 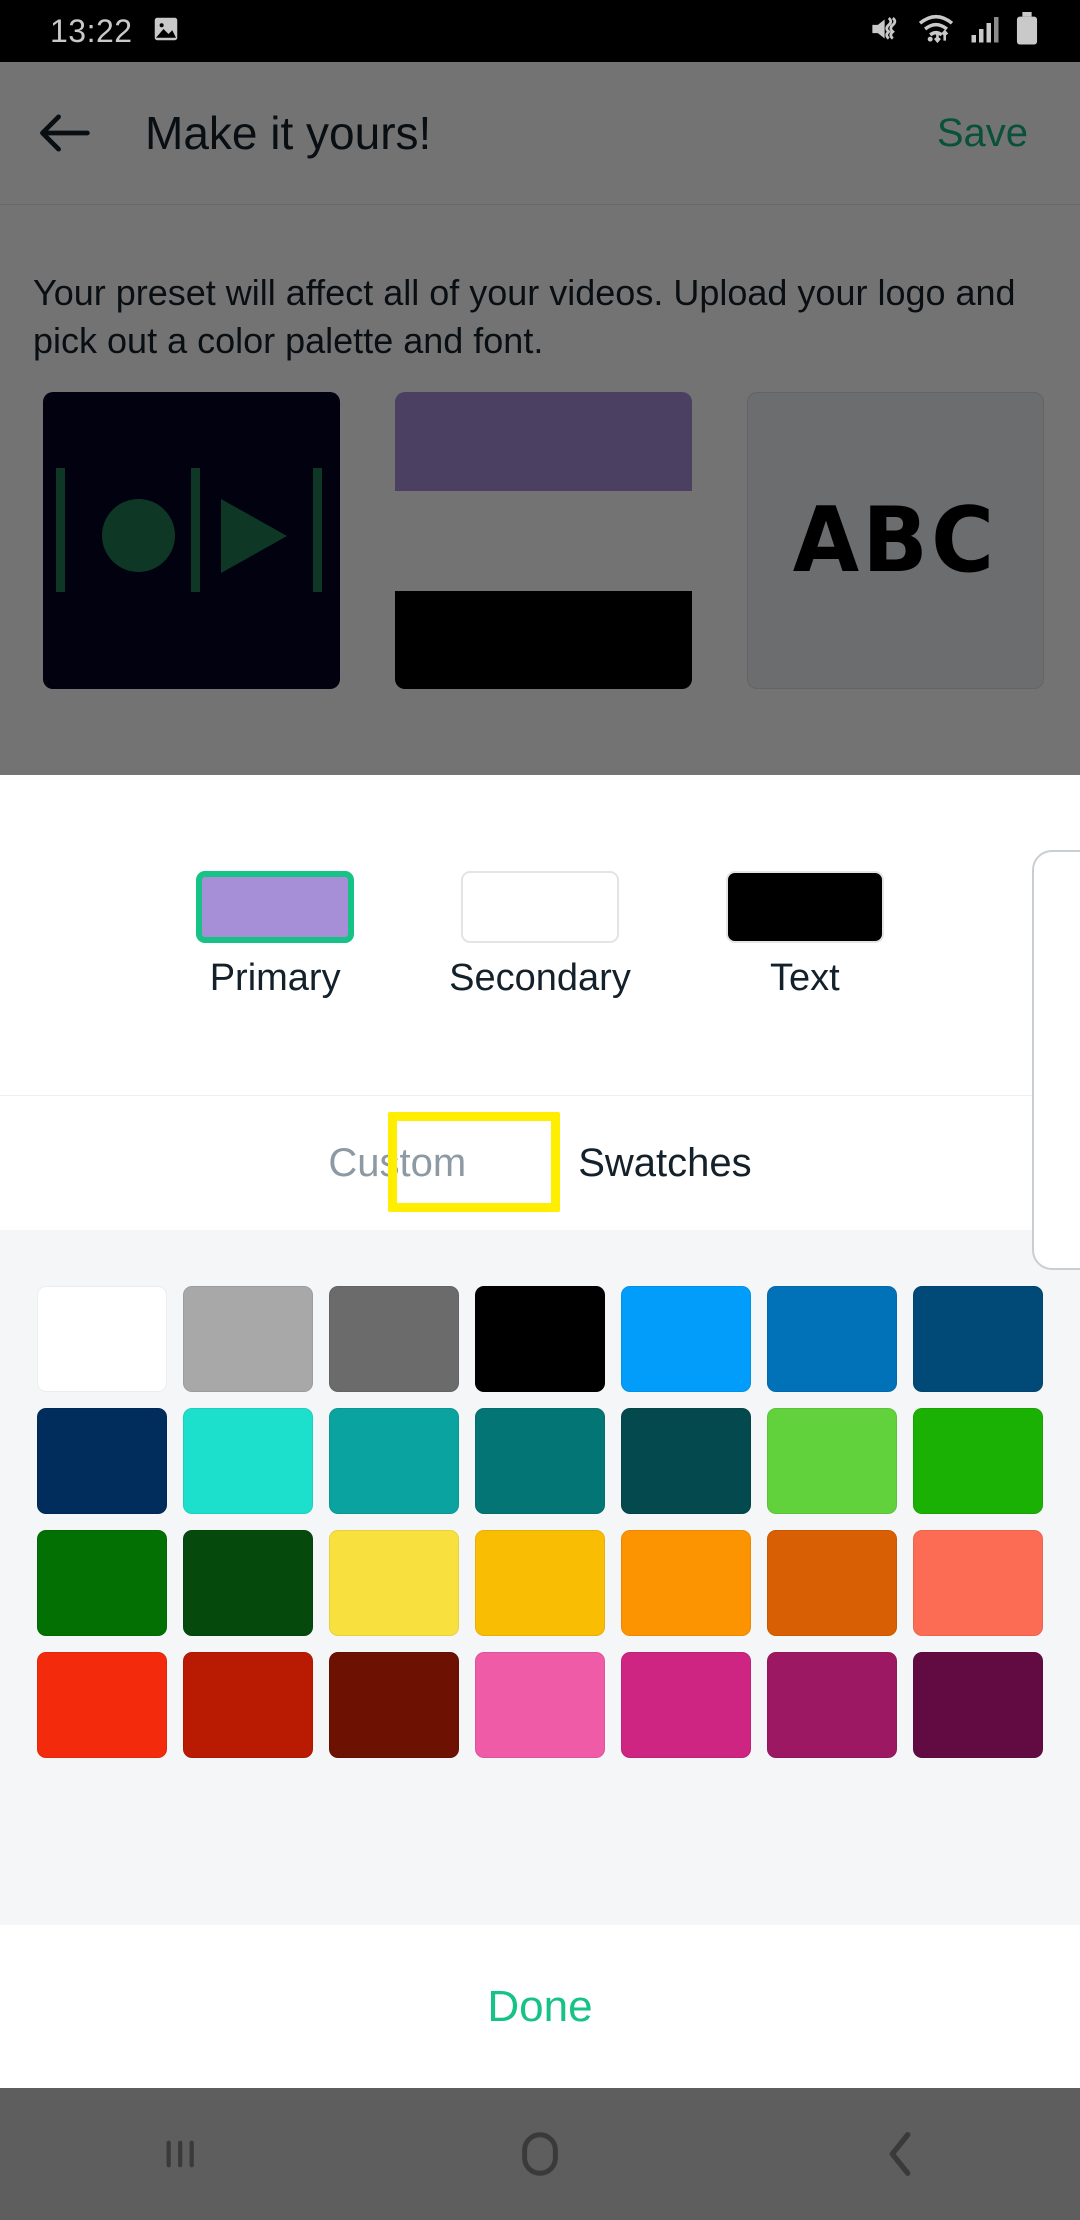 I want to click on done-bar: Done, so click(x=540, y=2006).